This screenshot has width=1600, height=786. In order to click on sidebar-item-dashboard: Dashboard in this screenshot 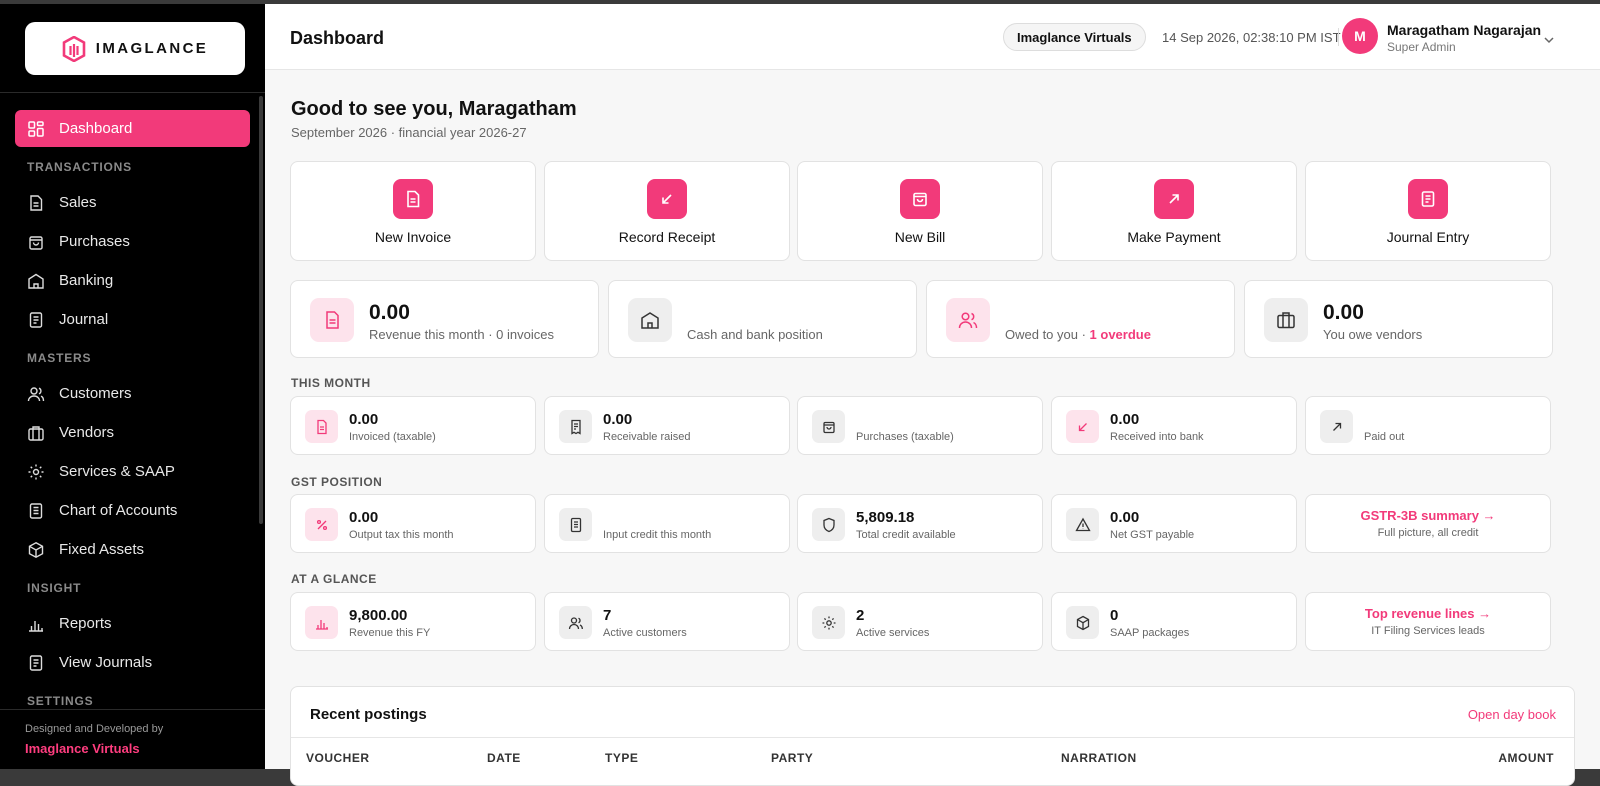, I will do `click(132, 128)`.